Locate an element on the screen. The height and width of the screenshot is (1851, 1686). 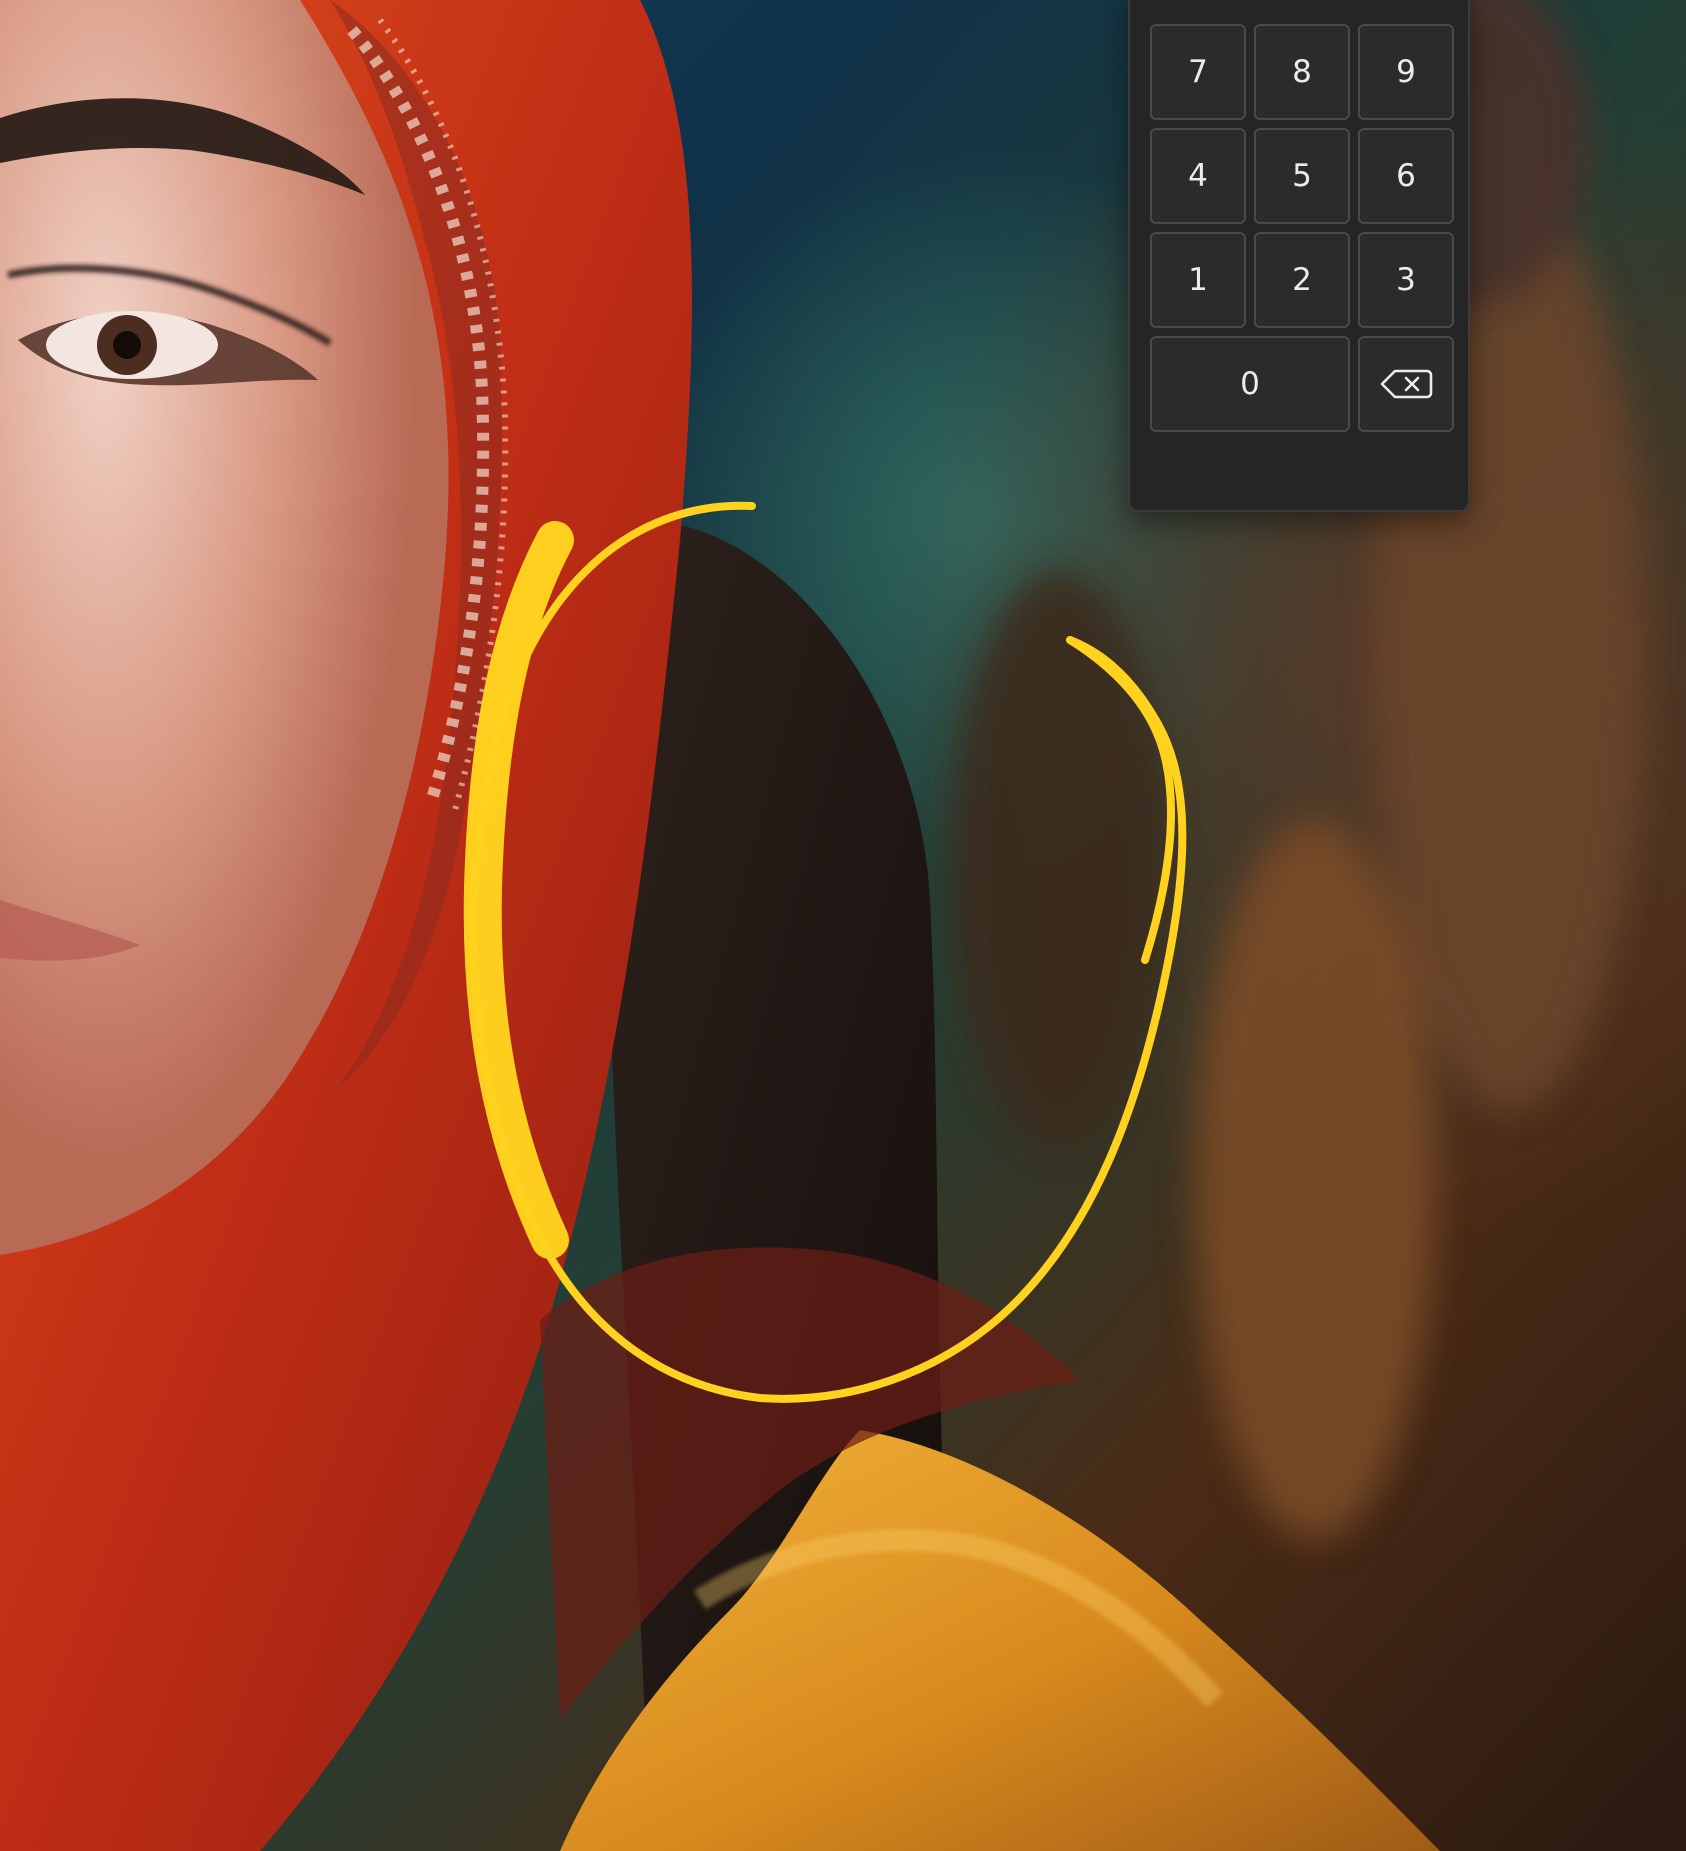
keypad-key-2: 2 is located at coordinates (1302, 280).